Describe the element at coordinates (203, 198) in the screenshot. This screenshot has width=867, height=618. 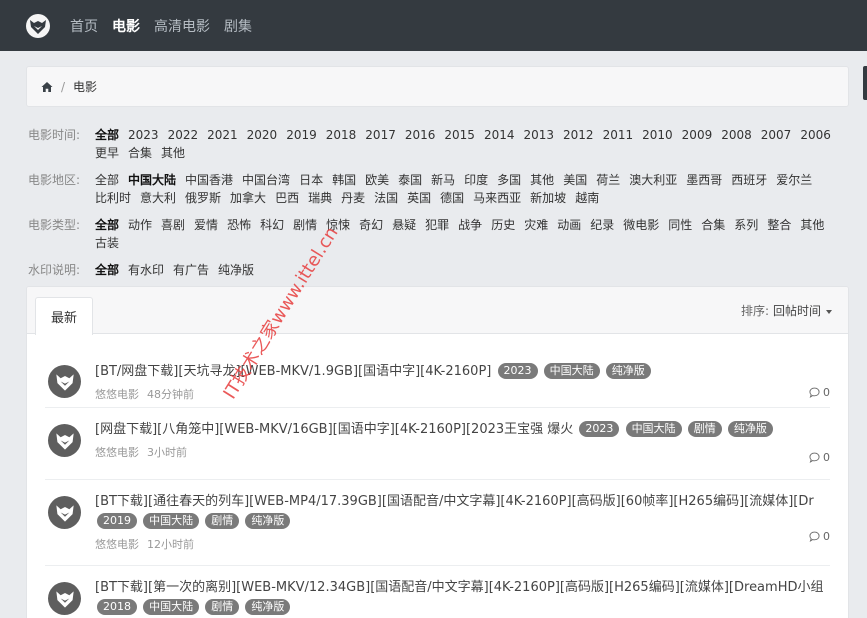
I see `filter-option: 俄罗斯` at that location.